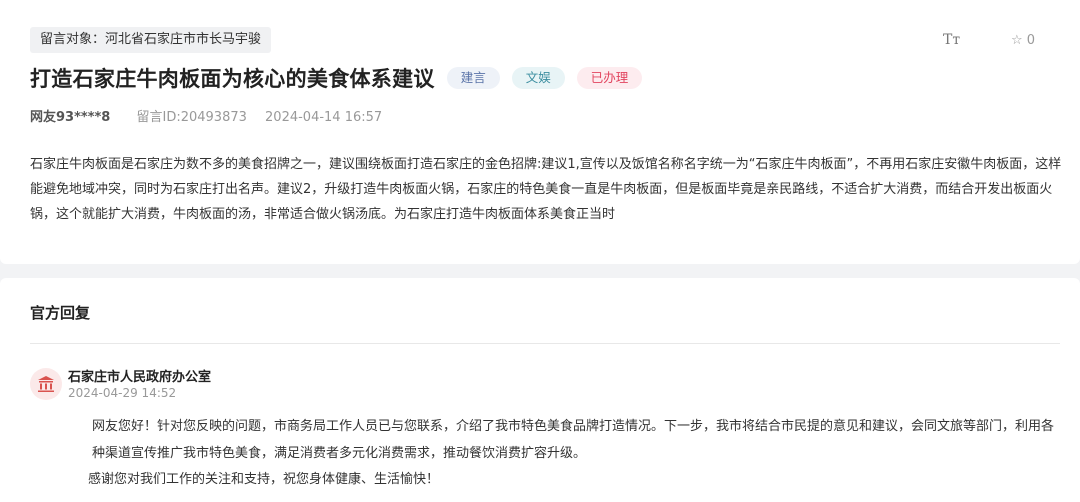 This screenshot has height=502, width=1080. Describe the element at coordinates (151, 40) in the screenshot. I see `message-target: 留言对象：河北省石家庄市市长马宇骏` at that location.